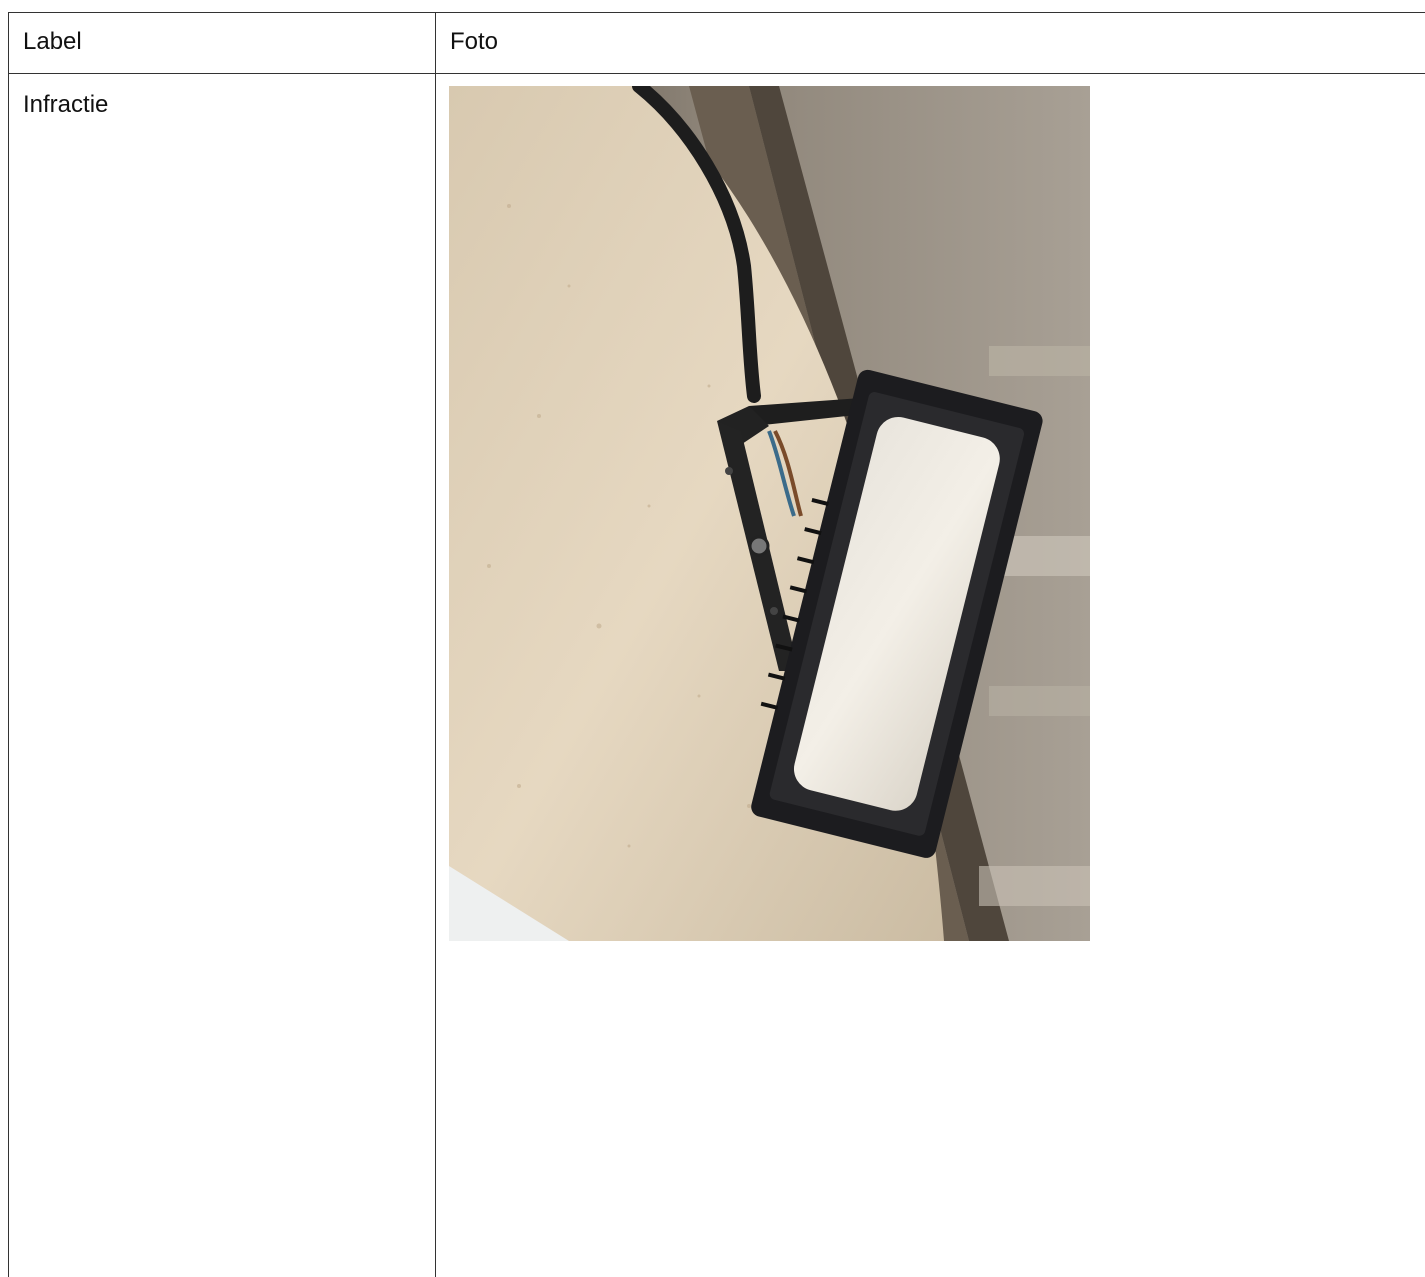 The height and width of the screenshot is (1277, 1425). Describe the element at coordinates (8, 644) in the screenshot. I see `table-left-border` at that location.